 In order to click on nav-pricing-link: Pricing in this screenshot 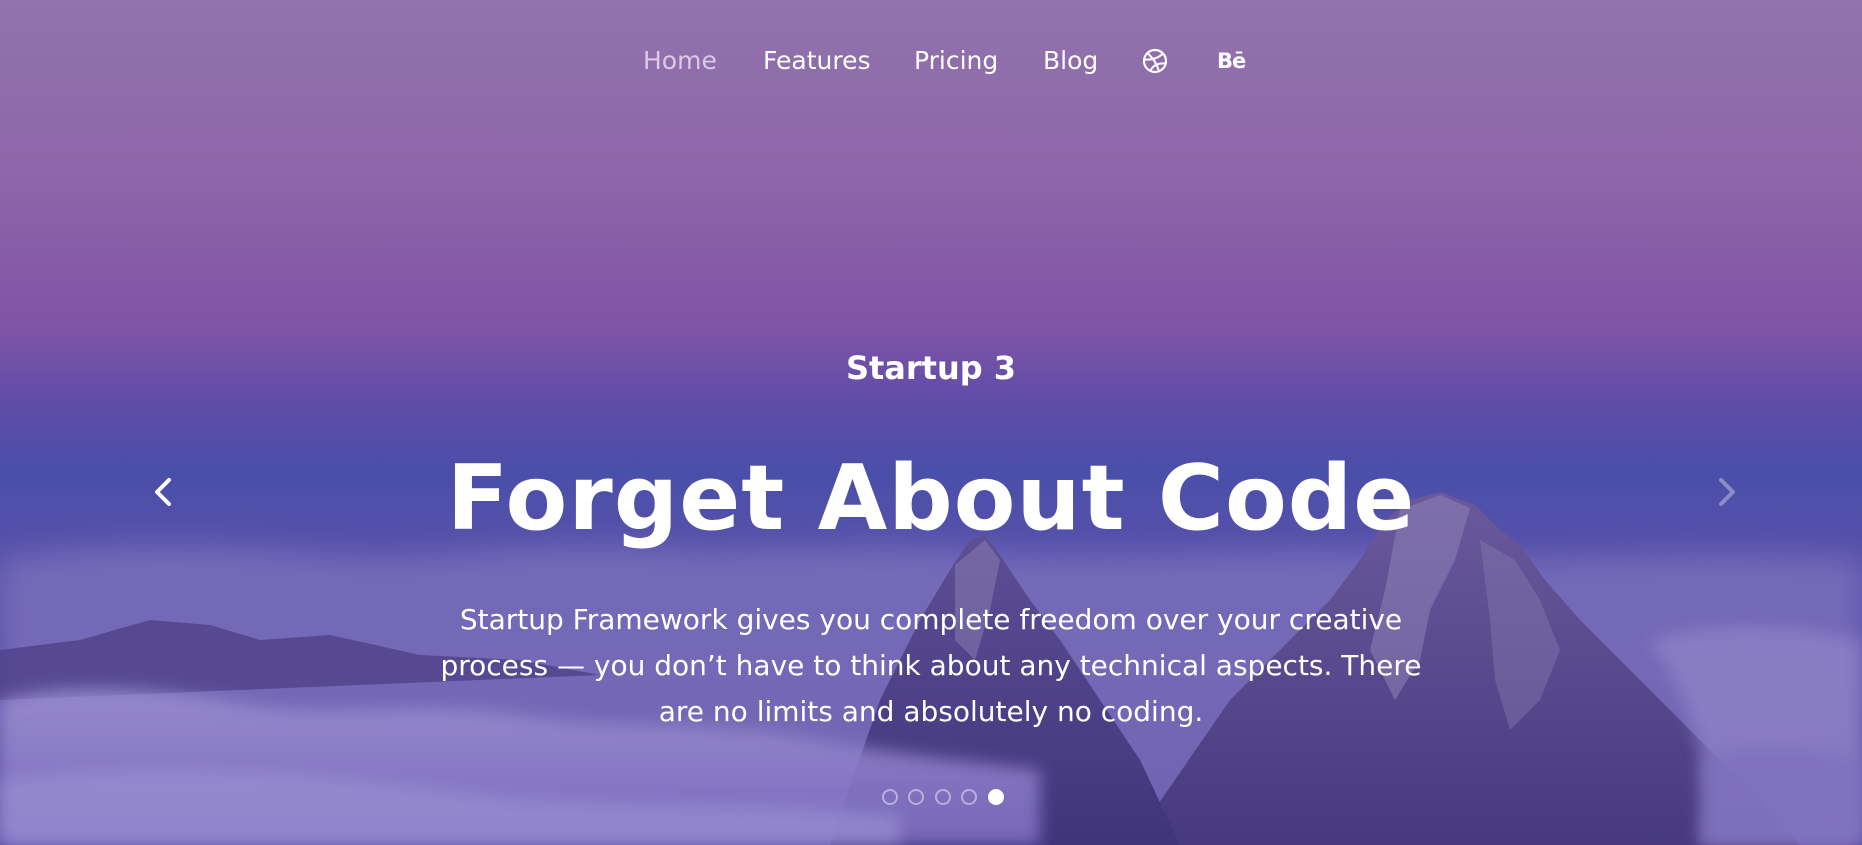, I will do `click(956, 61)`.